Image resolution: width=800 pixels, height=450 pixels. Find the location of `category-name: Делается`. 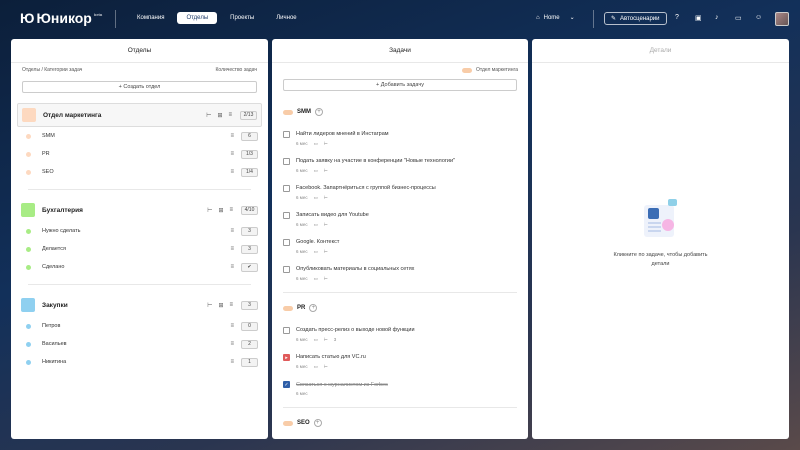

category-name: Делается is located at coordinates (54, 249).